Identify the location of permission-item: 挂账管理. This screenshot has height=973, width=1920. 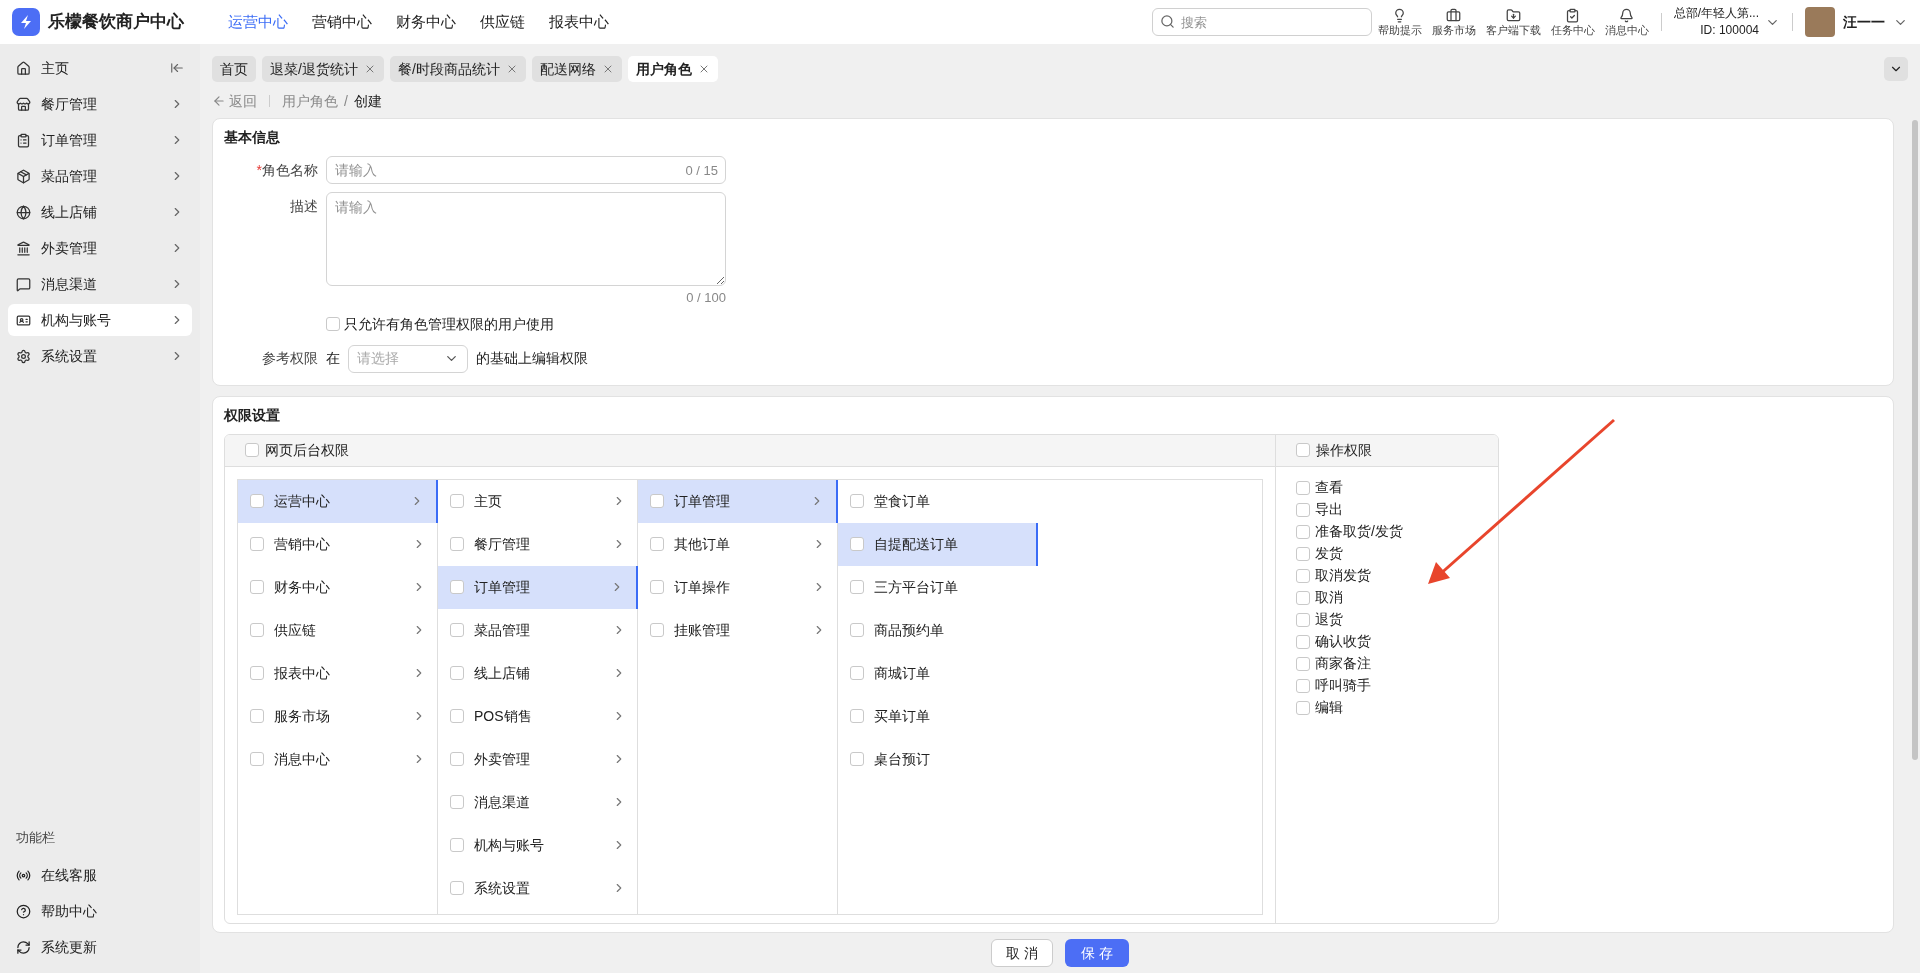
(738, 630).